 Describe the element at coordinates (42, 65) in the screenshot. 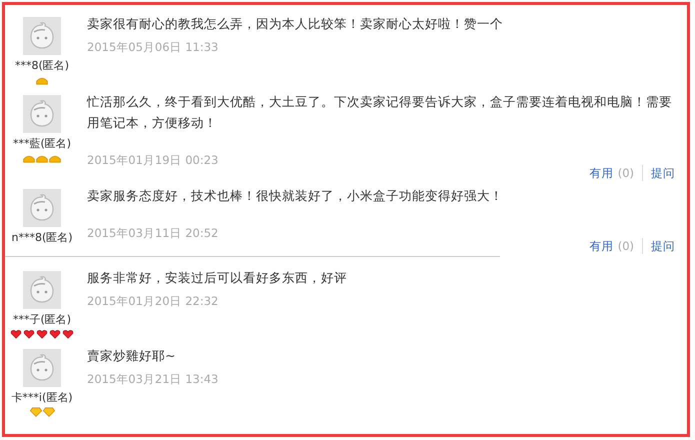

I see `user-name: ***8(匿名)` at that location.